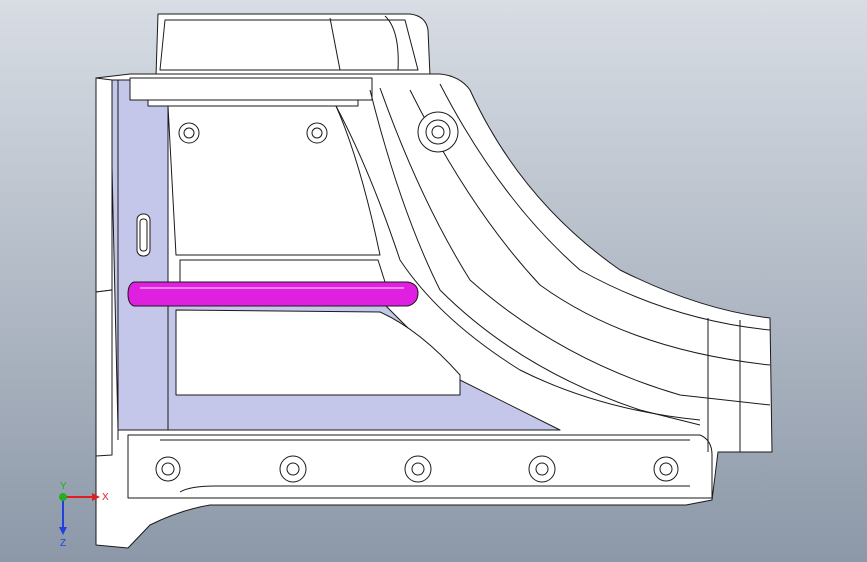  I want to click on top-mounting-block, so click(293, 45).